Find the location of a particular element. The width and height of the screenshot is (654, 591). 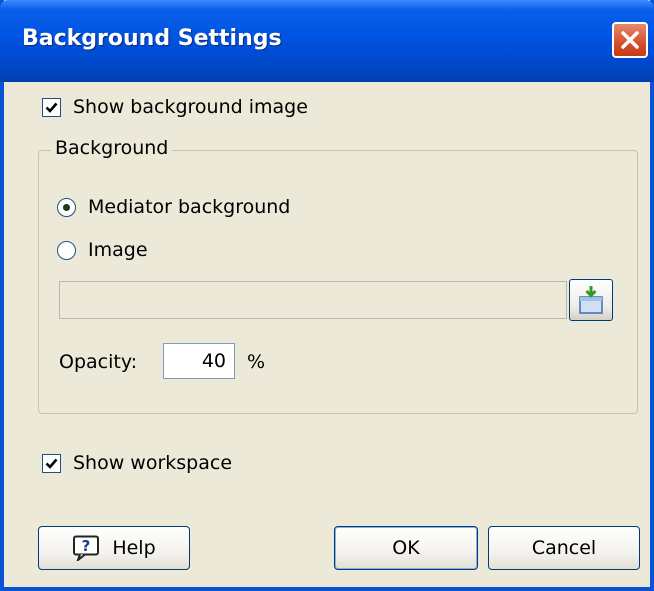

show-background-image-label: Show background image is located at coordinates (190, 107).